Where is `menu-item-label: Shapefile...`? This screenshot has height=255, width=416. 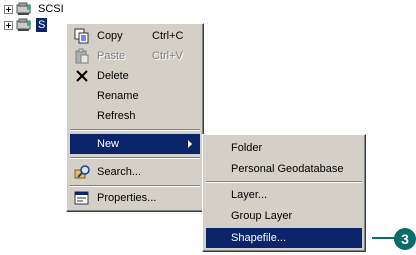
menu-item-label: Shapefile... is located at coordinates (259, 238).